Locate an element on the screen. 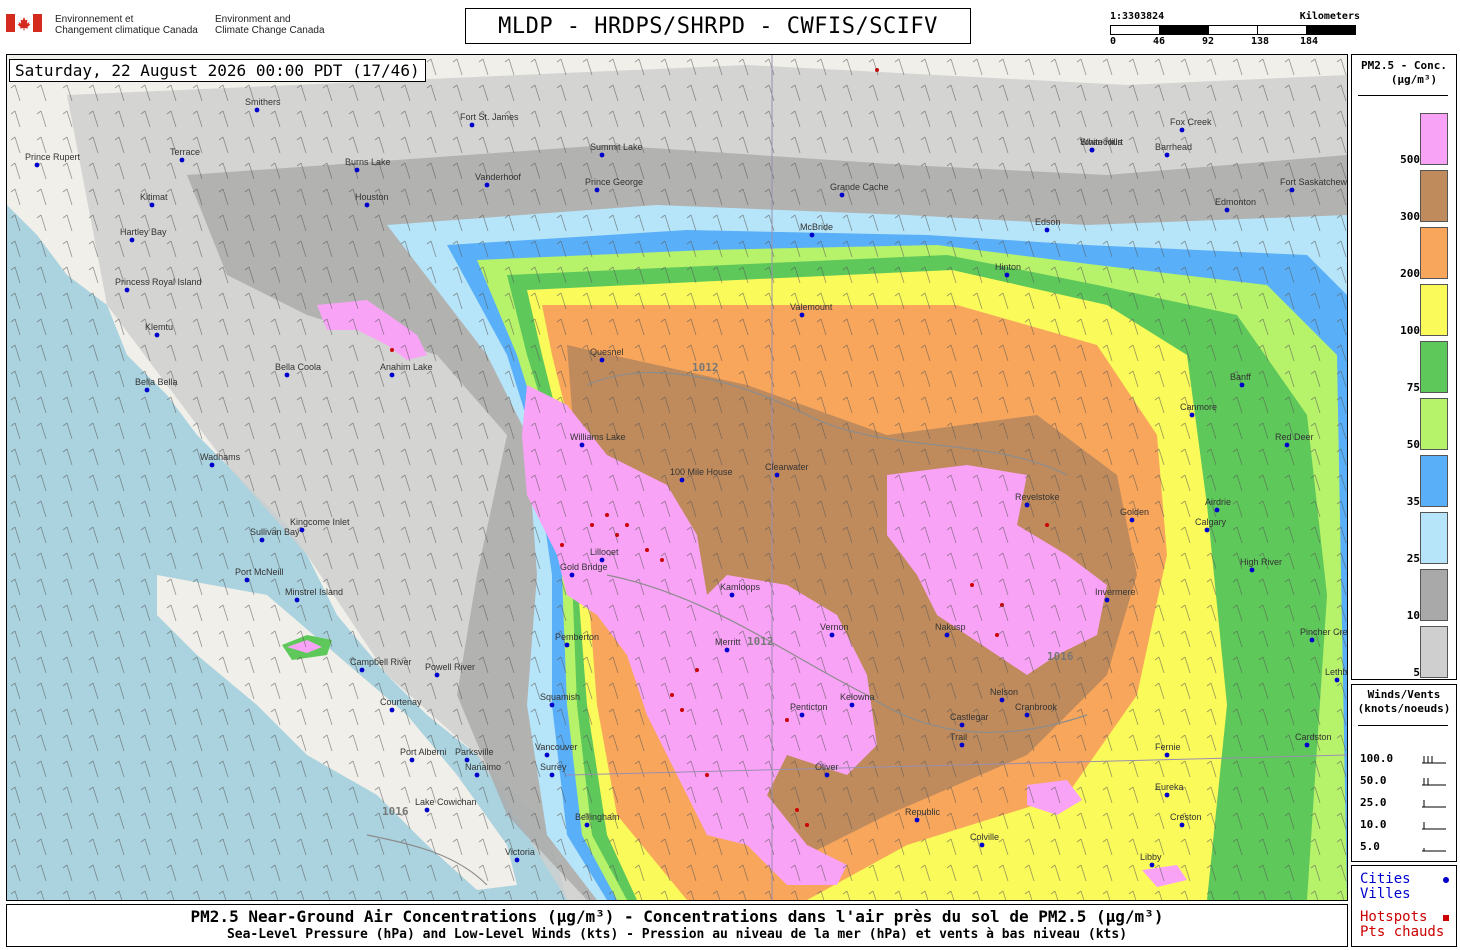 This screenshot has width=1460, height=950. city-label: Lillooet is located at coordinates (604, 552).